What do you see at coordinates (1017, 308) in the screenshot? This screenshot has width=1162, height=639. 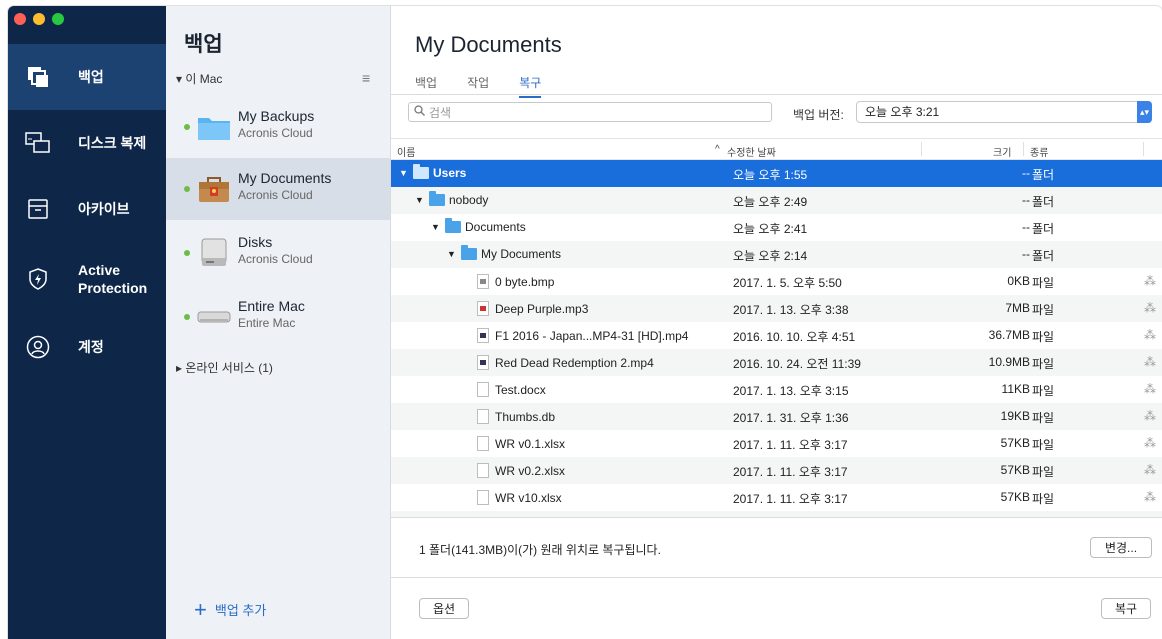 I see `row-size: 7MB` at bounding box center [1017, 308].